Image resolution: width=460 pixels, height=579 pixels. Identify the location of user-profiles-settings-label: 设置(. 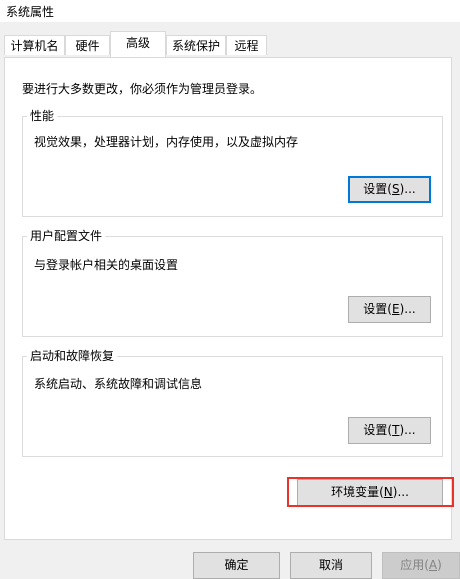
(377, 309).